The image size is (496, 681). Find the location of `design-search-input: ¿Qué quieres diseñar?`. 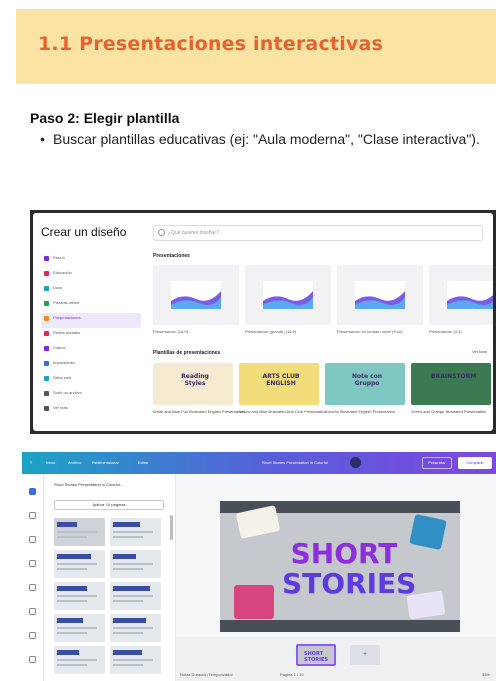

design-search-input: ¿Qué quieres diseñar? is located at coordinates (318, 233).